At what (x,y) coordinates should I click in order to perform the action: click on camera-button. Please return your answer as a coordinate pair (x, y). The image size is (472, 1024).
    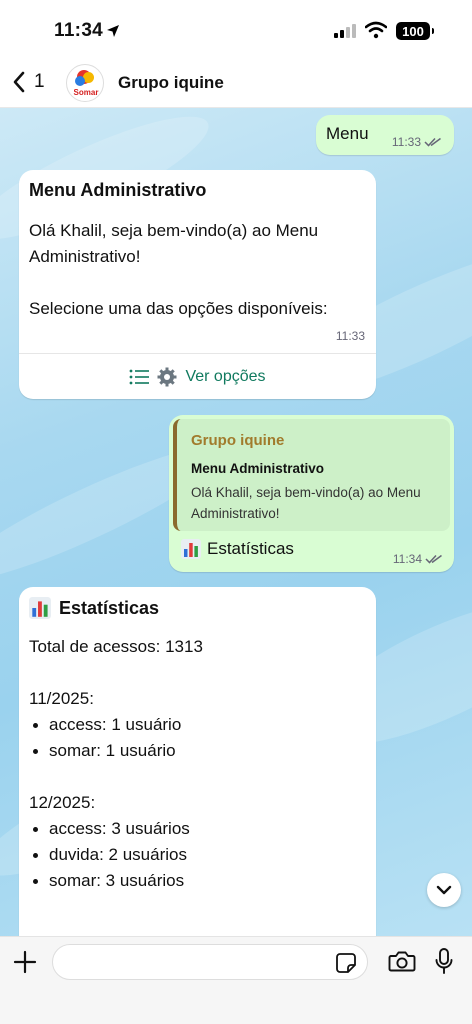
    Looking at the image, I should click on (402, 963).